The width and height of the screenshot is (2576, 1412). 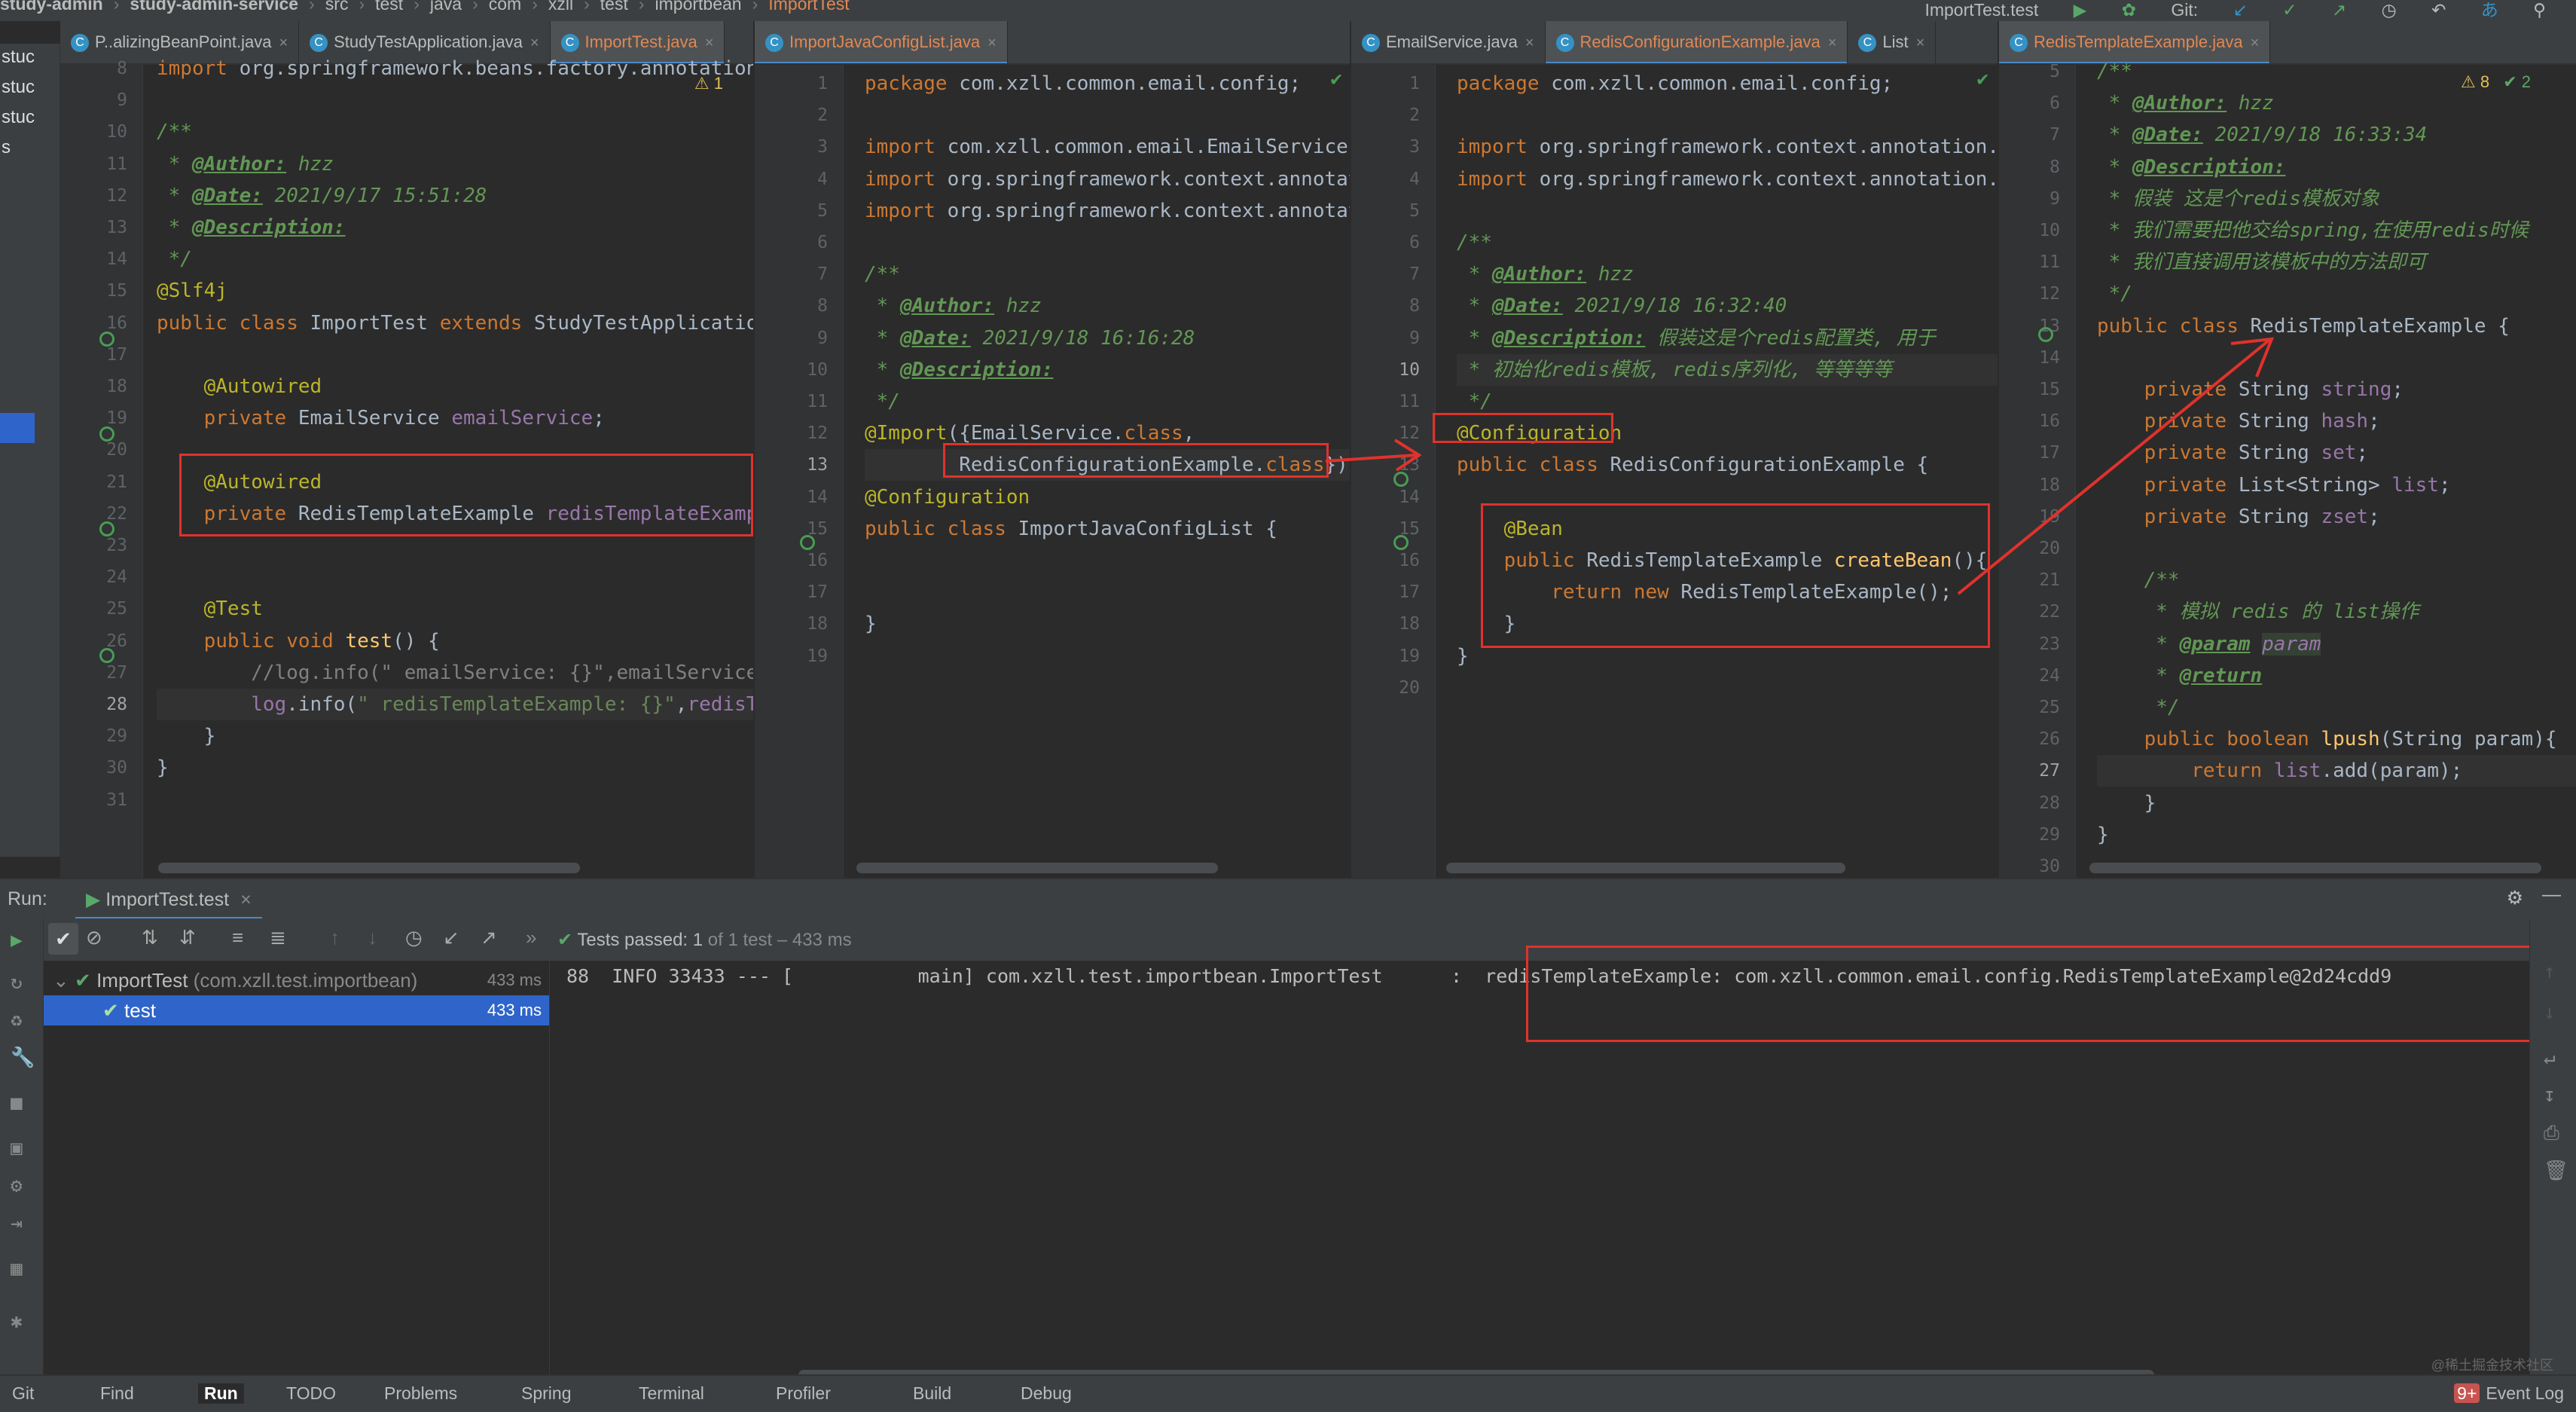 I want to click on search-everywhere-icon: ⚲, so click(x=2540, y=10).